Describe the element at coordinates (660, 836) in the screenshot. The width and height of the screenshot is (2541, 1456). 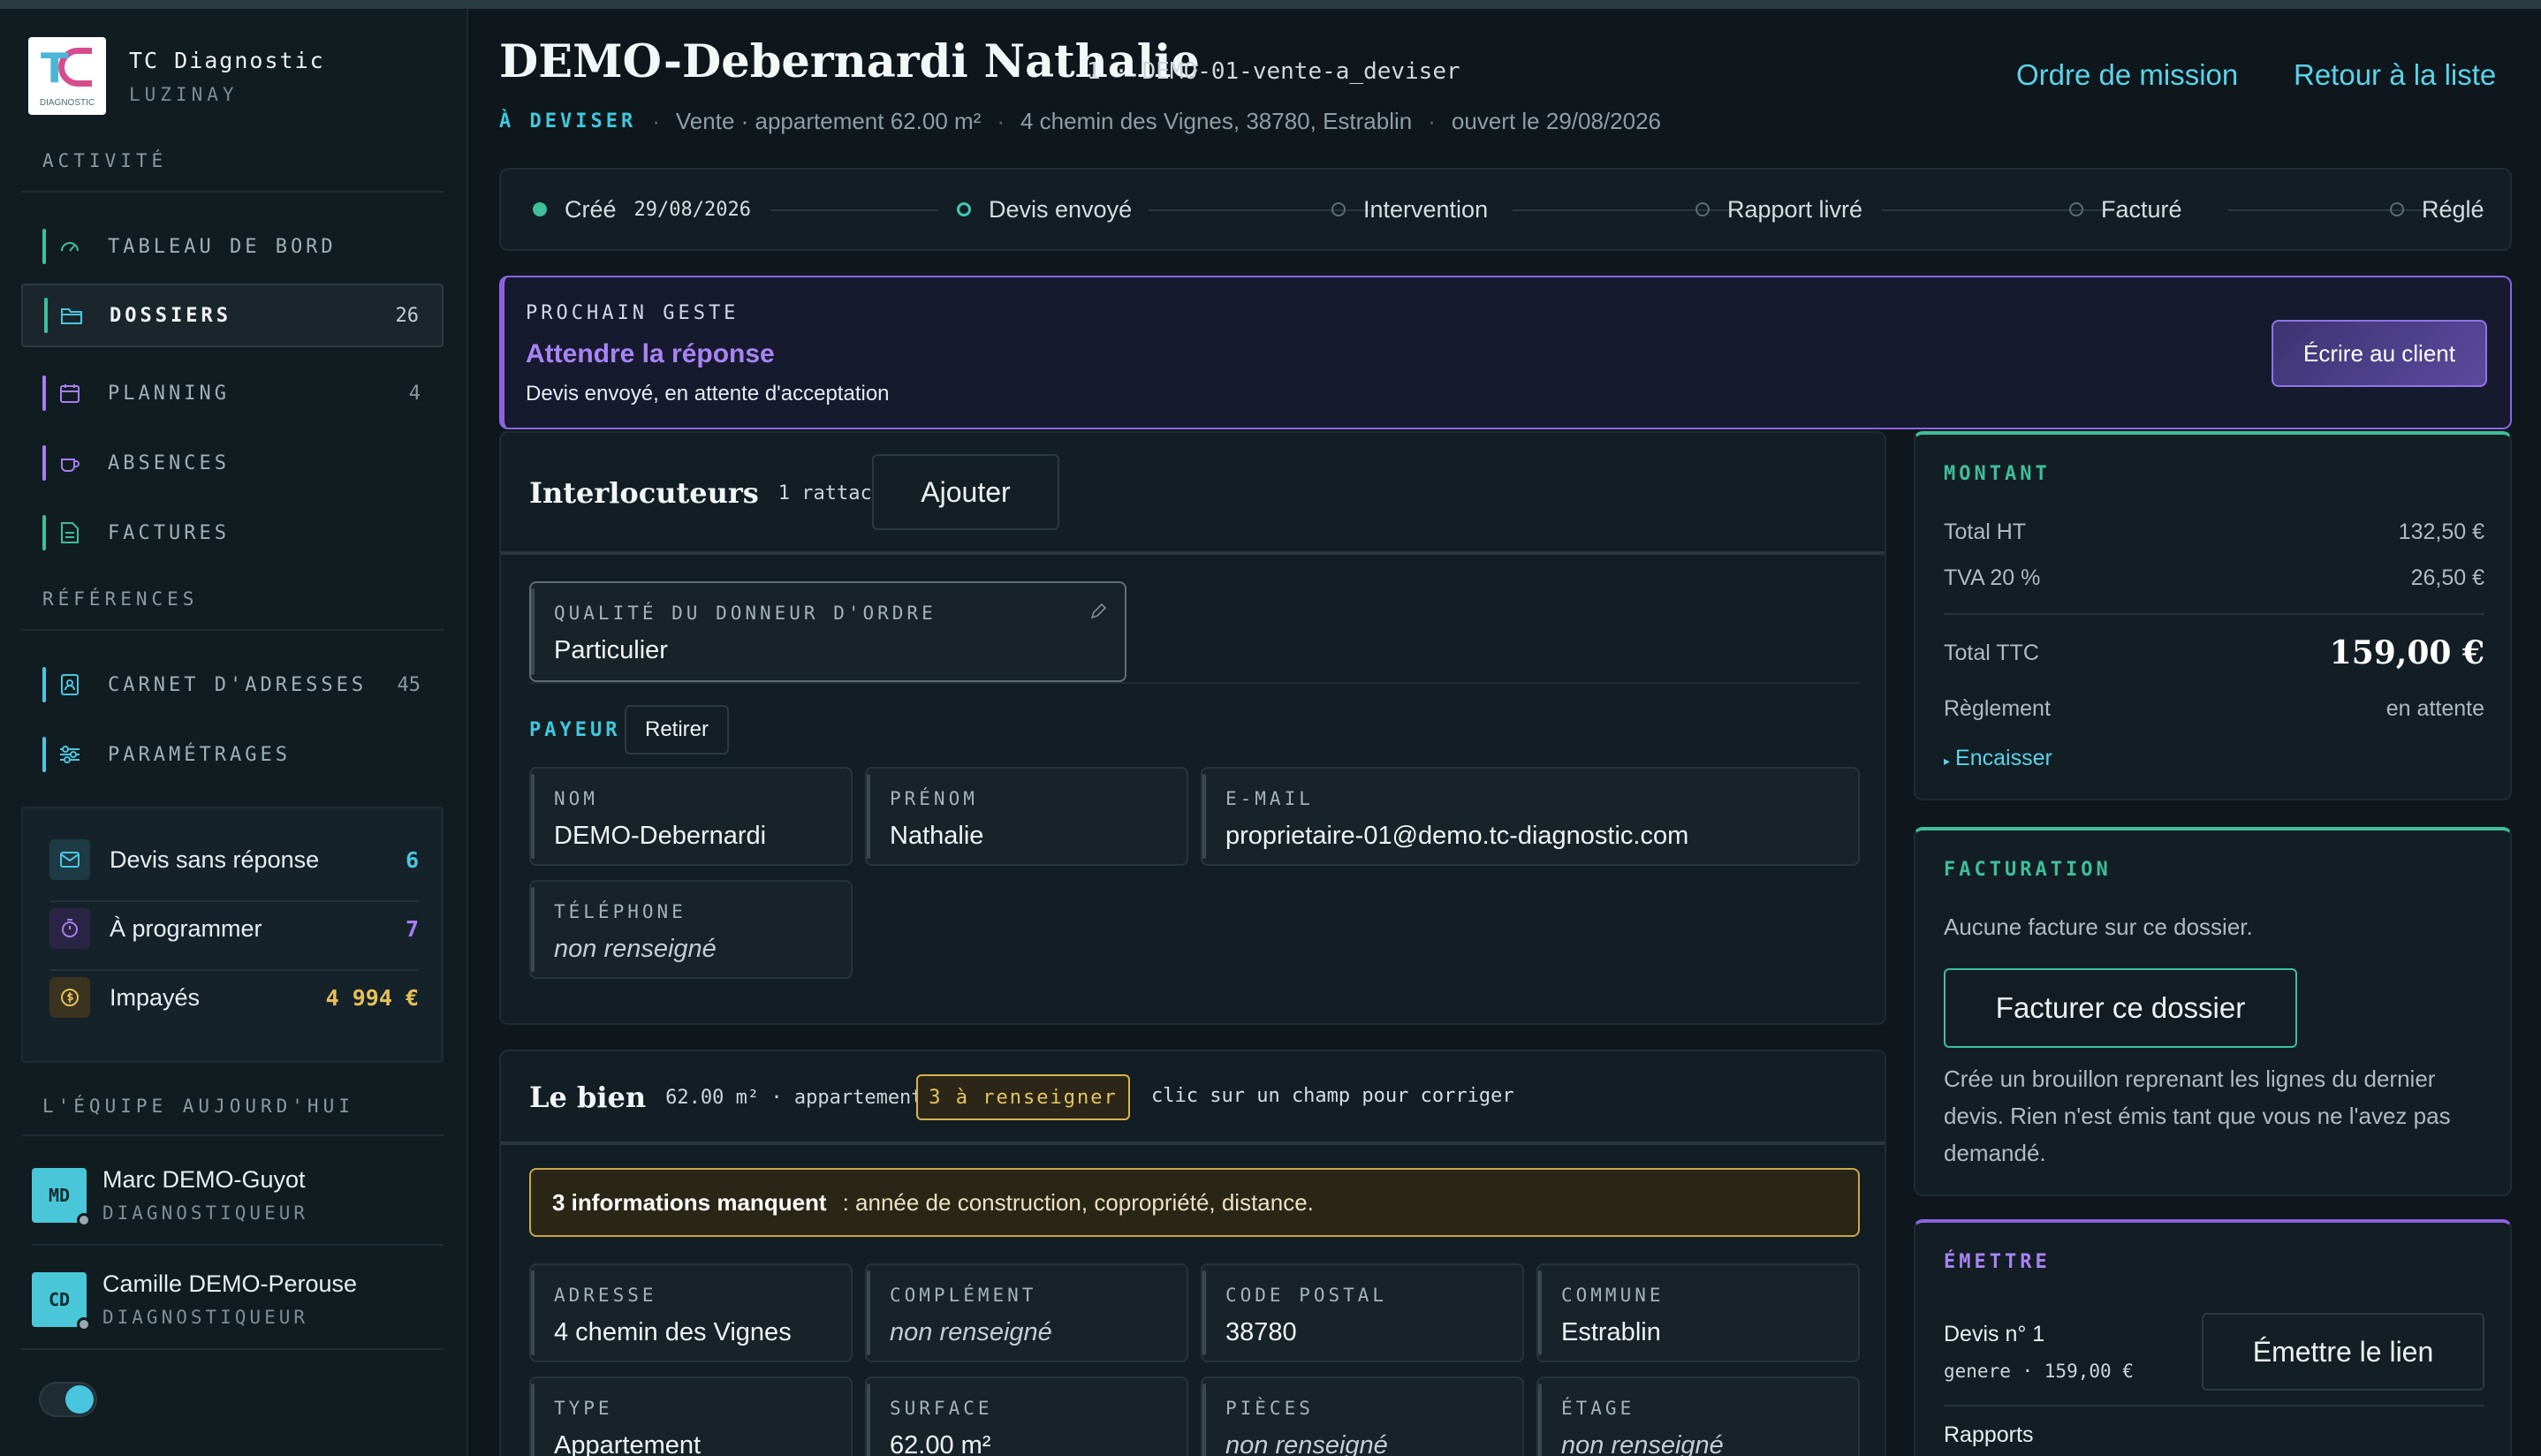
I see `field-value: DEMO-Debernardi` at that location.